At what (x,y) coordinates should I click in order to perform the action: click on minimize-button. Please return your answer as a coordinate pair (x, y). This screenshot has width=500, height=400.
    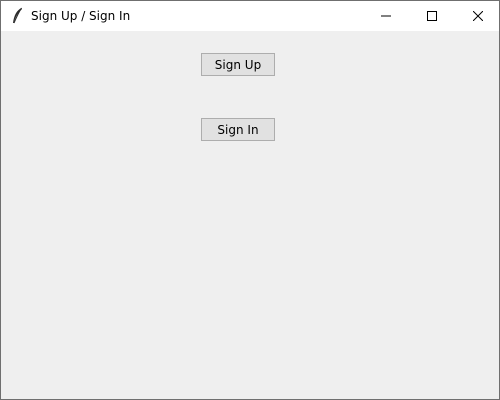
    Looking at the image, I should click on (386, 16).